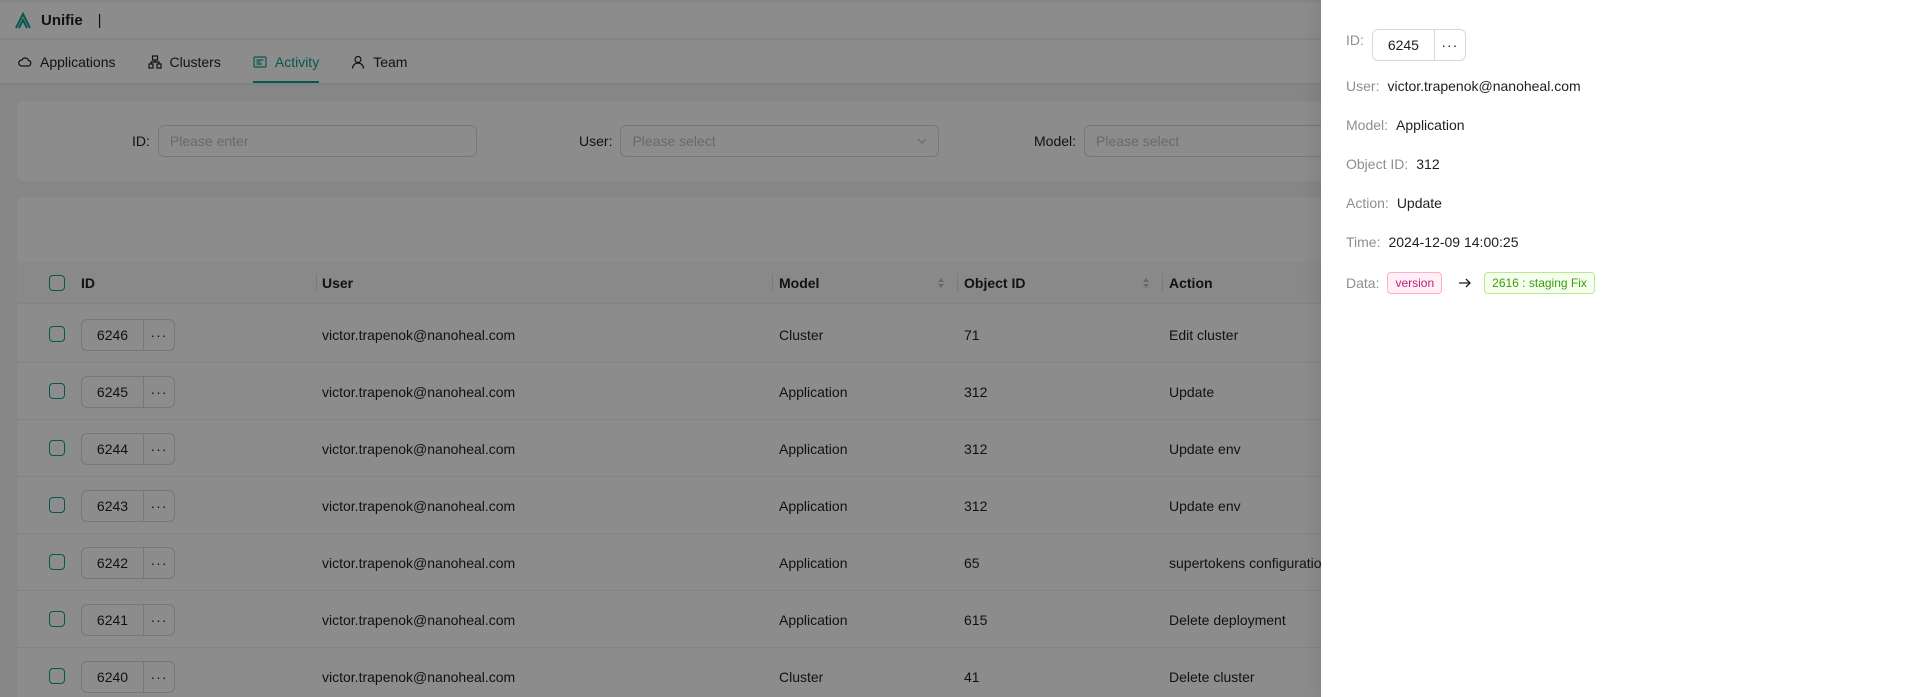 The image size is (1920, 697). I want to click on detail-user-row: User: victor.trapenok@nanoheal.com, so click(1463, 86).